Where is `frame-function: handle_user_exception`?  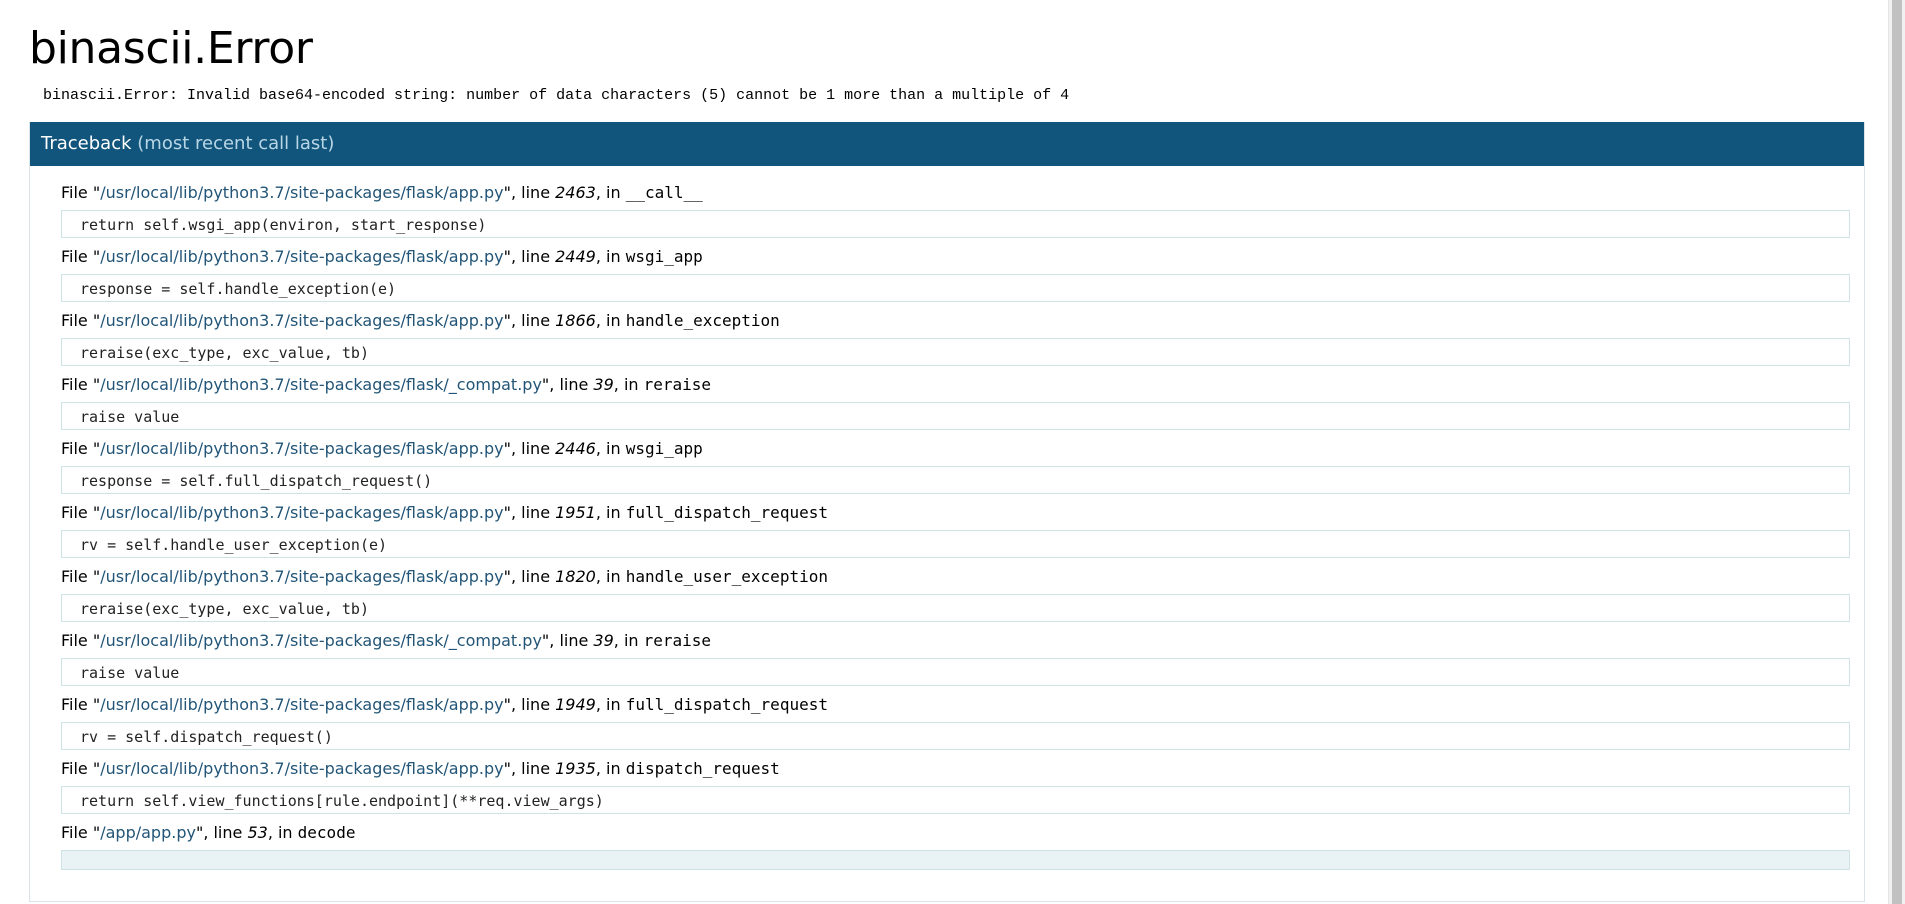 frame-function: handle_user_exception is located at coordinates (726, 576).